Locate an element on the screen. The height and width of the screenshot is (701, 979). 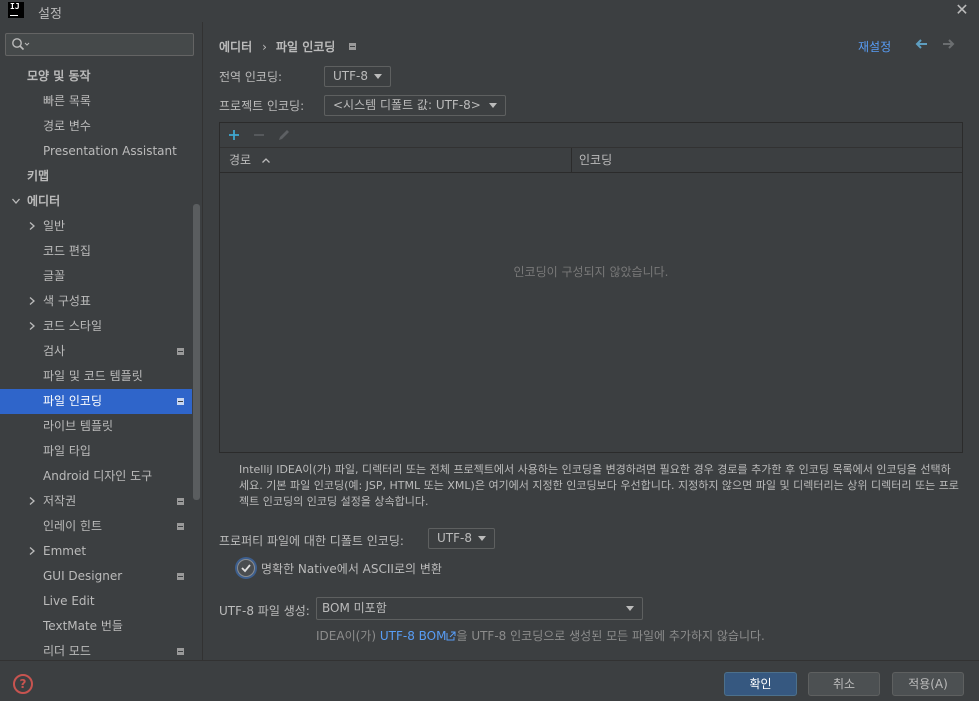
sort-ascending-icon is located at coordinates (265, 160).